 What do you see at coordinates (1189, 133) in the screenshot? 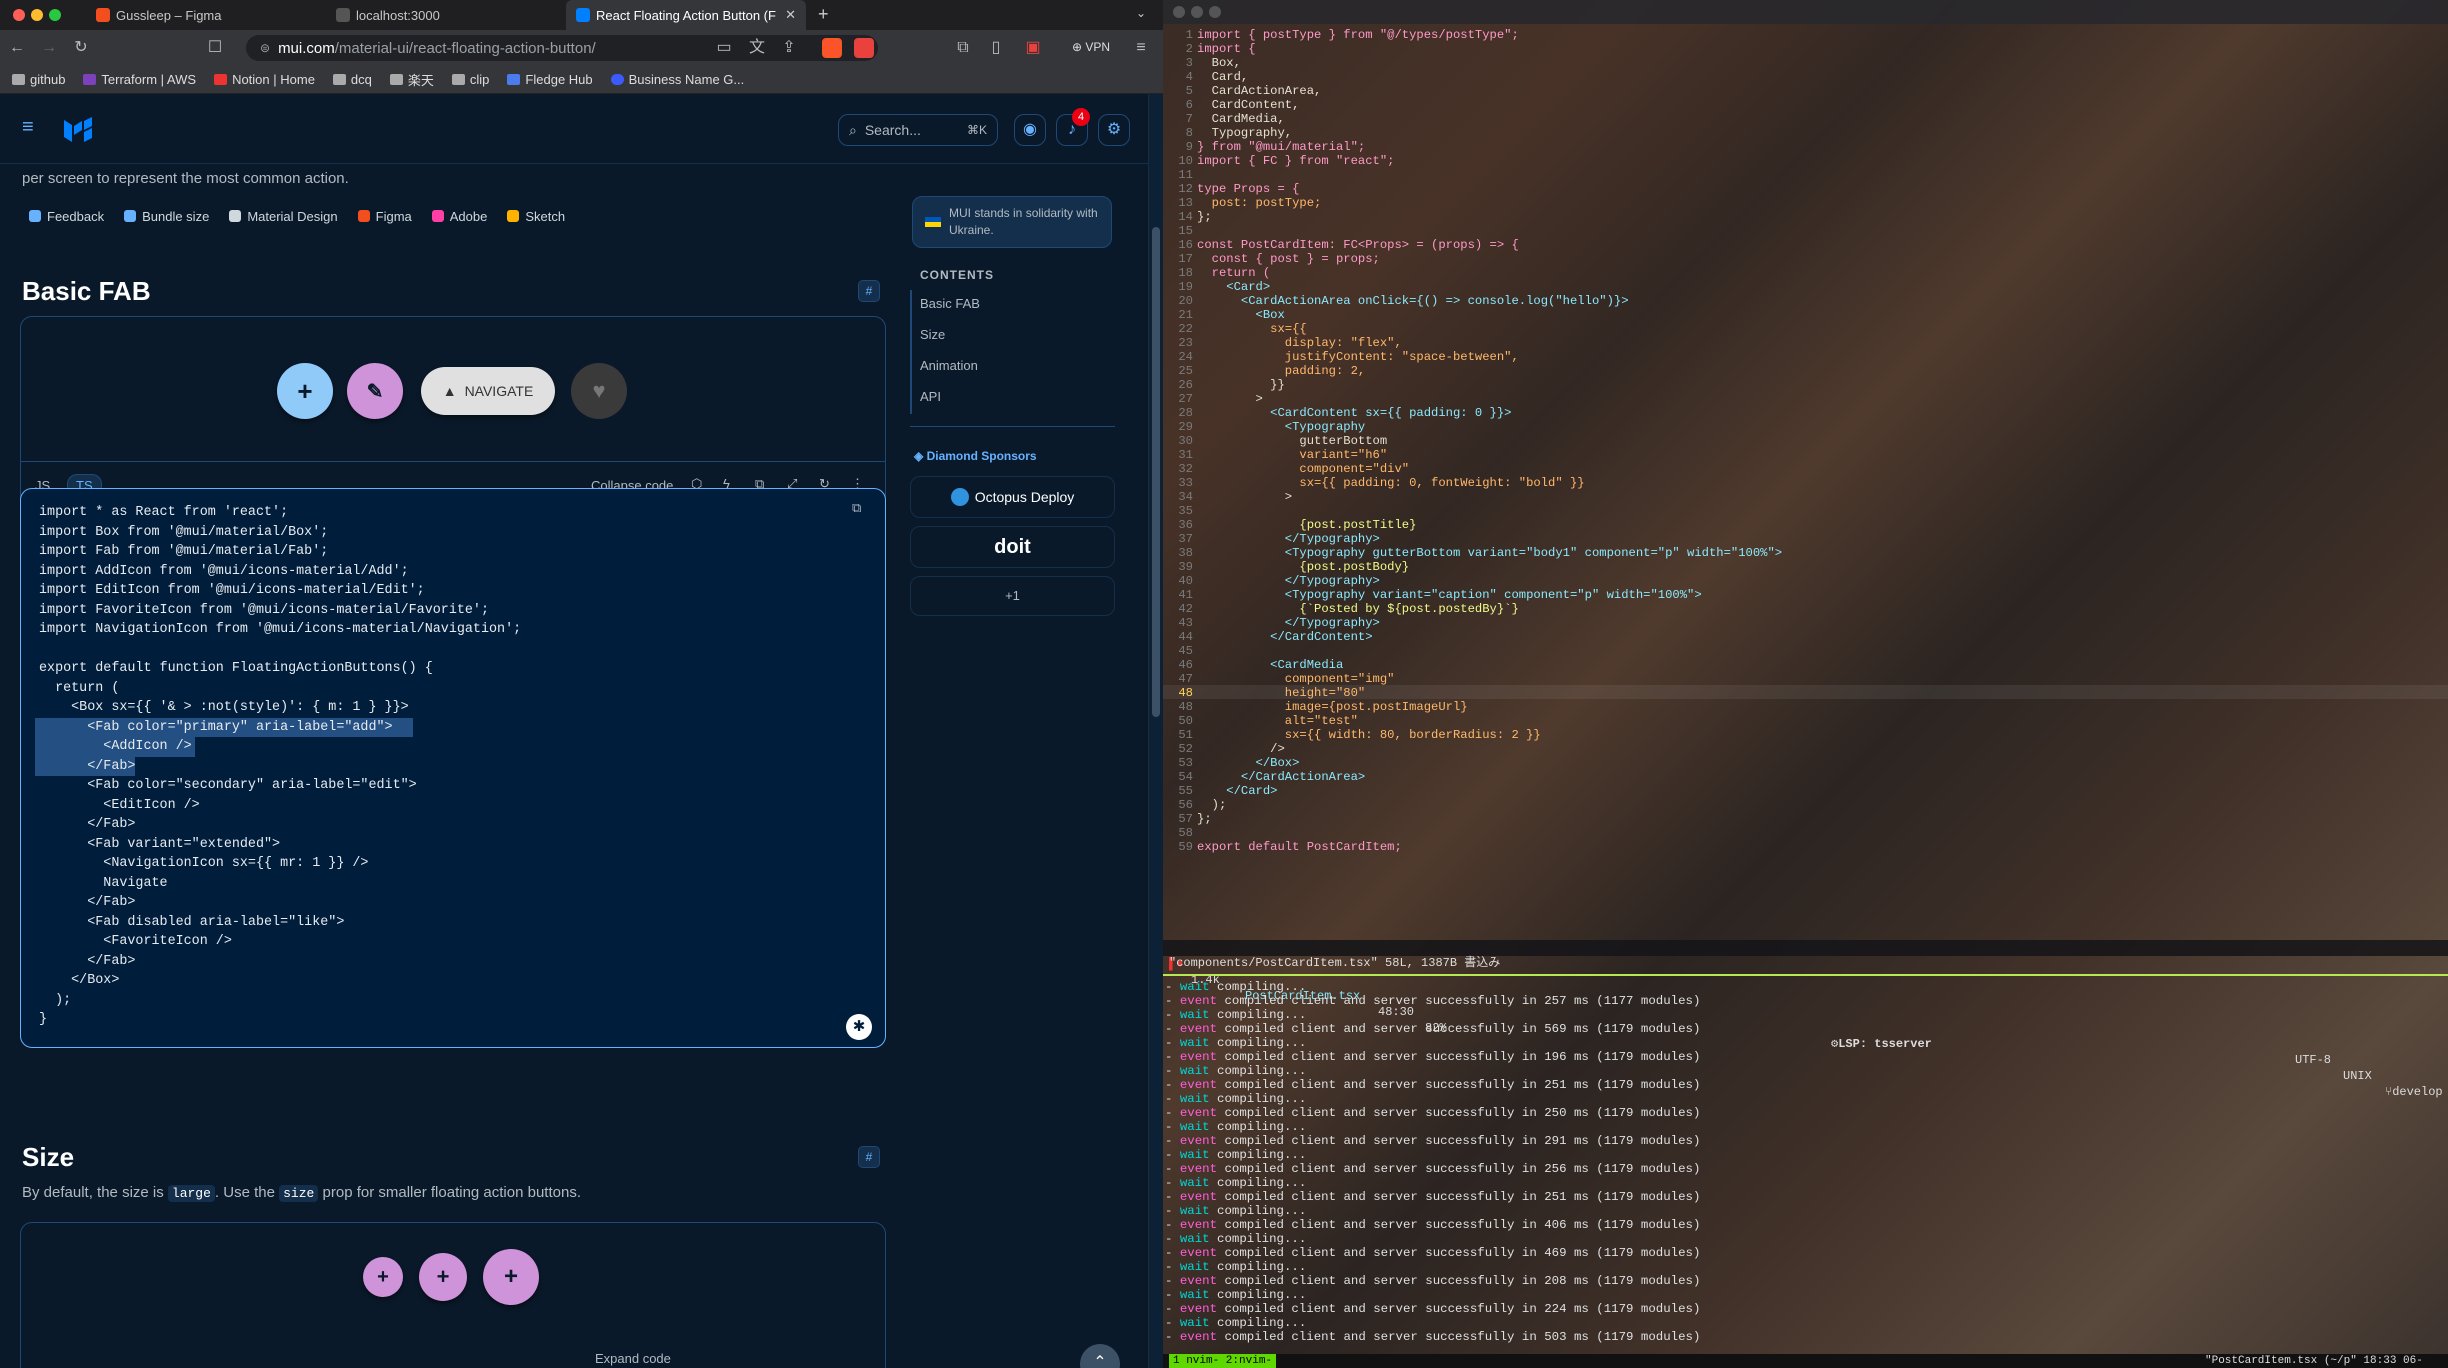
I see `line-number: 8` at bounding box center [1189, 133].